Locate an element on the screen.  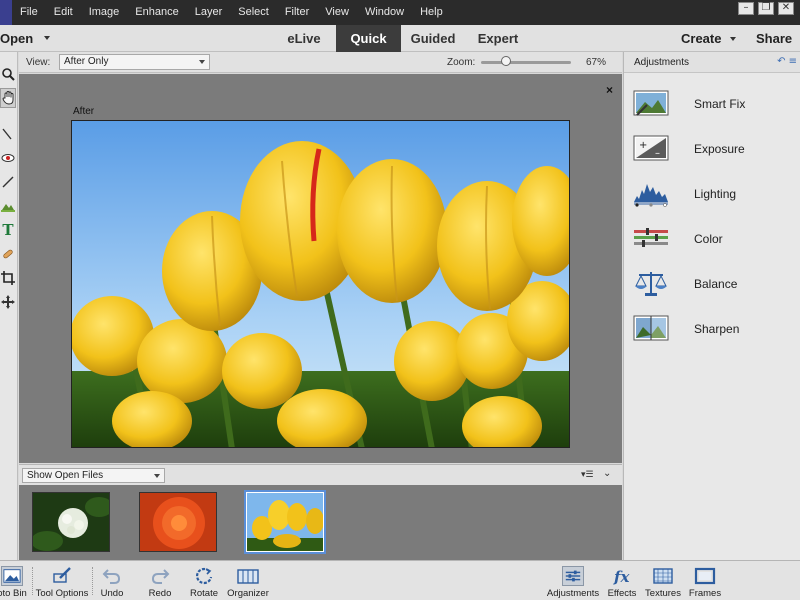
effects-button: fx Effects is located at coordinates (622, 580).